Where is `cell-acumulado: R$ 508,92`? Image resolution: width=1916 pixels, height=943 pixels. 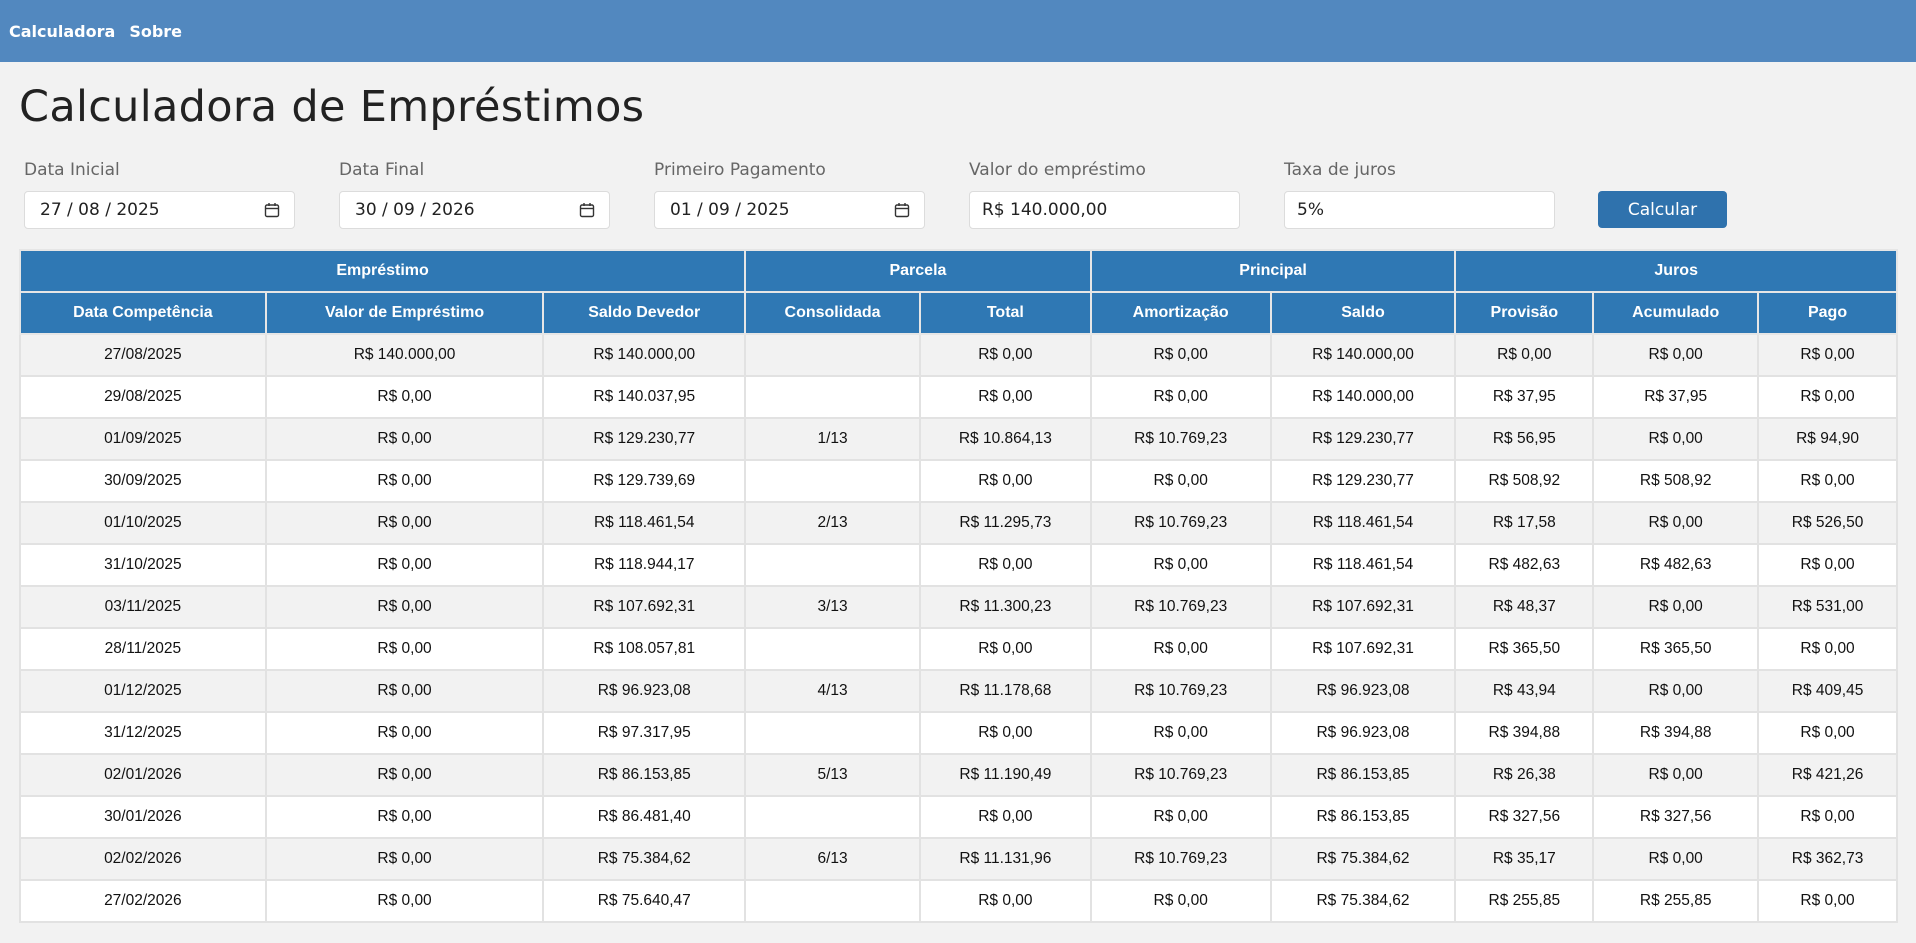
cell-acumulado: R$ 508,92 is located at coordinates (1676, 481).